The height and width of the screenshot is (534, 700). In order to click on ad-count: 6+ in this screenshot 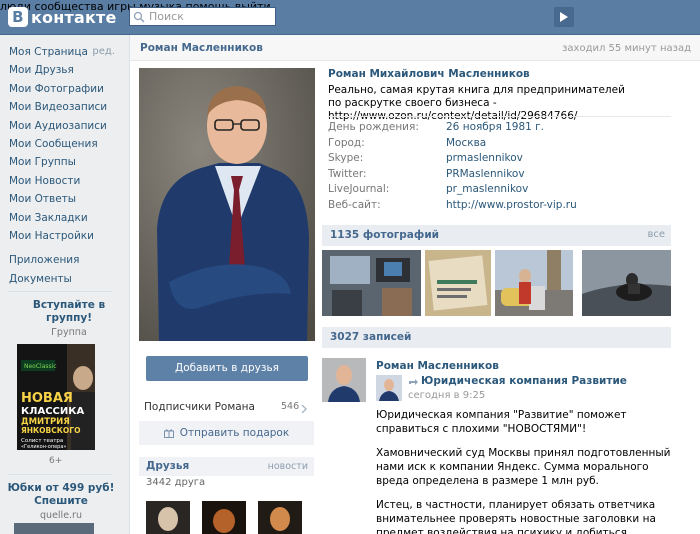, I will do `click(56, 461)`.